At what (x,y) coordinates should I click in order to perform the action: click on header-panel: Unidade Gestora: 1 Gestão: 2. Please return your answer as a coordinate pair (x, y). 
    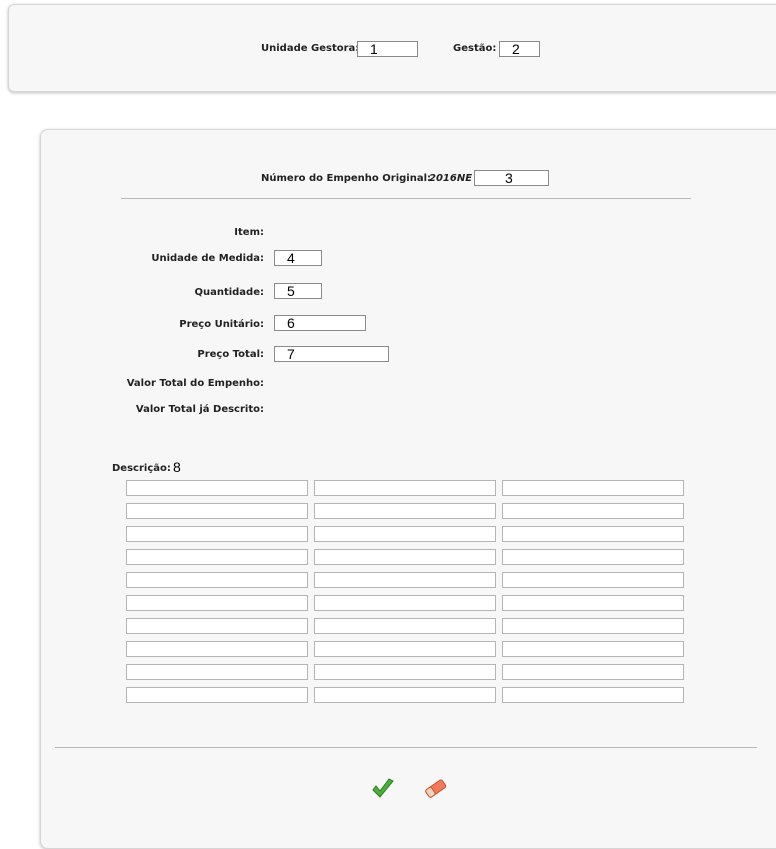
    Looking at the image, I should click on (392, 48).